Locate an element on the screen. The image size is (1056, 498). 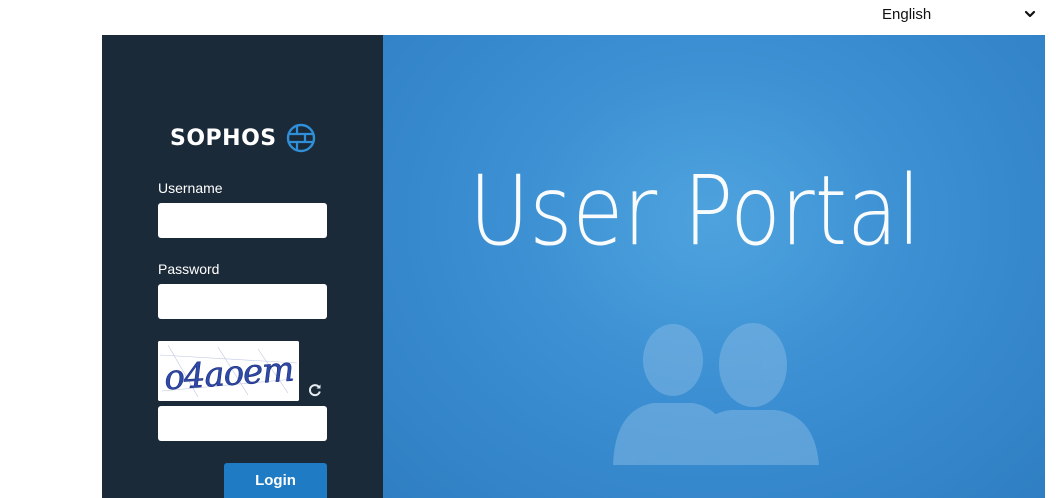
username-label: Username is located at coordinates (190, 188).